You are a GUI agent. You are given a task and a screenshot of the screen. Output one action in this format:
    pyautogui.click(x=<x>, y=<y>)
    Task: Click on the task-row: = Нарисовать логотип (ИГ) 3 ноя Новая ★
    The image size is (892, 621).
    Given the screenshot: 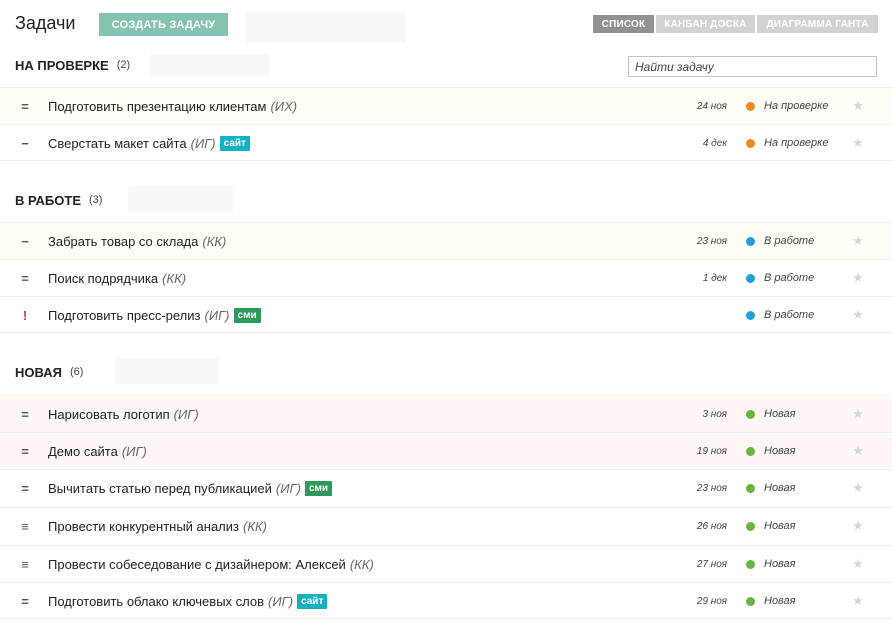 What is the action you would take?
    pyautogui.click(x=446, y=413)
    